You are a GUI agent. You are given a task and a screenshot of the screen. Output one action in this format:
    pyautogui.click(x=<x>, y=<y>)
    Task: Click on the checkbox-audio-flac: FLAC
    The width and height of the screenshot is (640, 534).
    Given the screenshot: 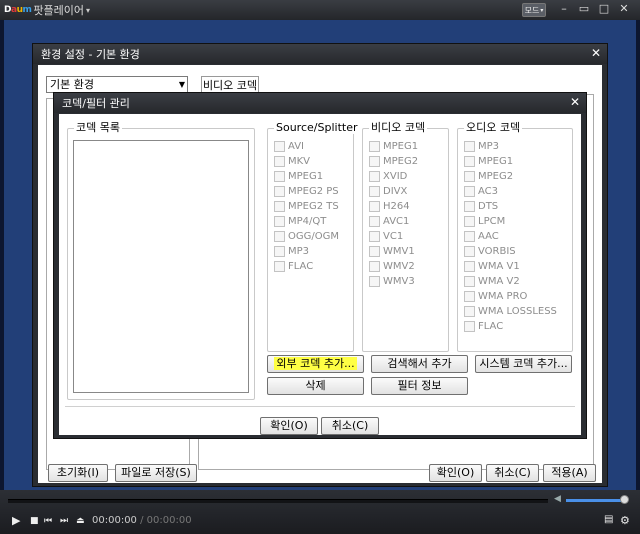 What is the action you would take?
    pyautogui.click(x=483, y=326)
    